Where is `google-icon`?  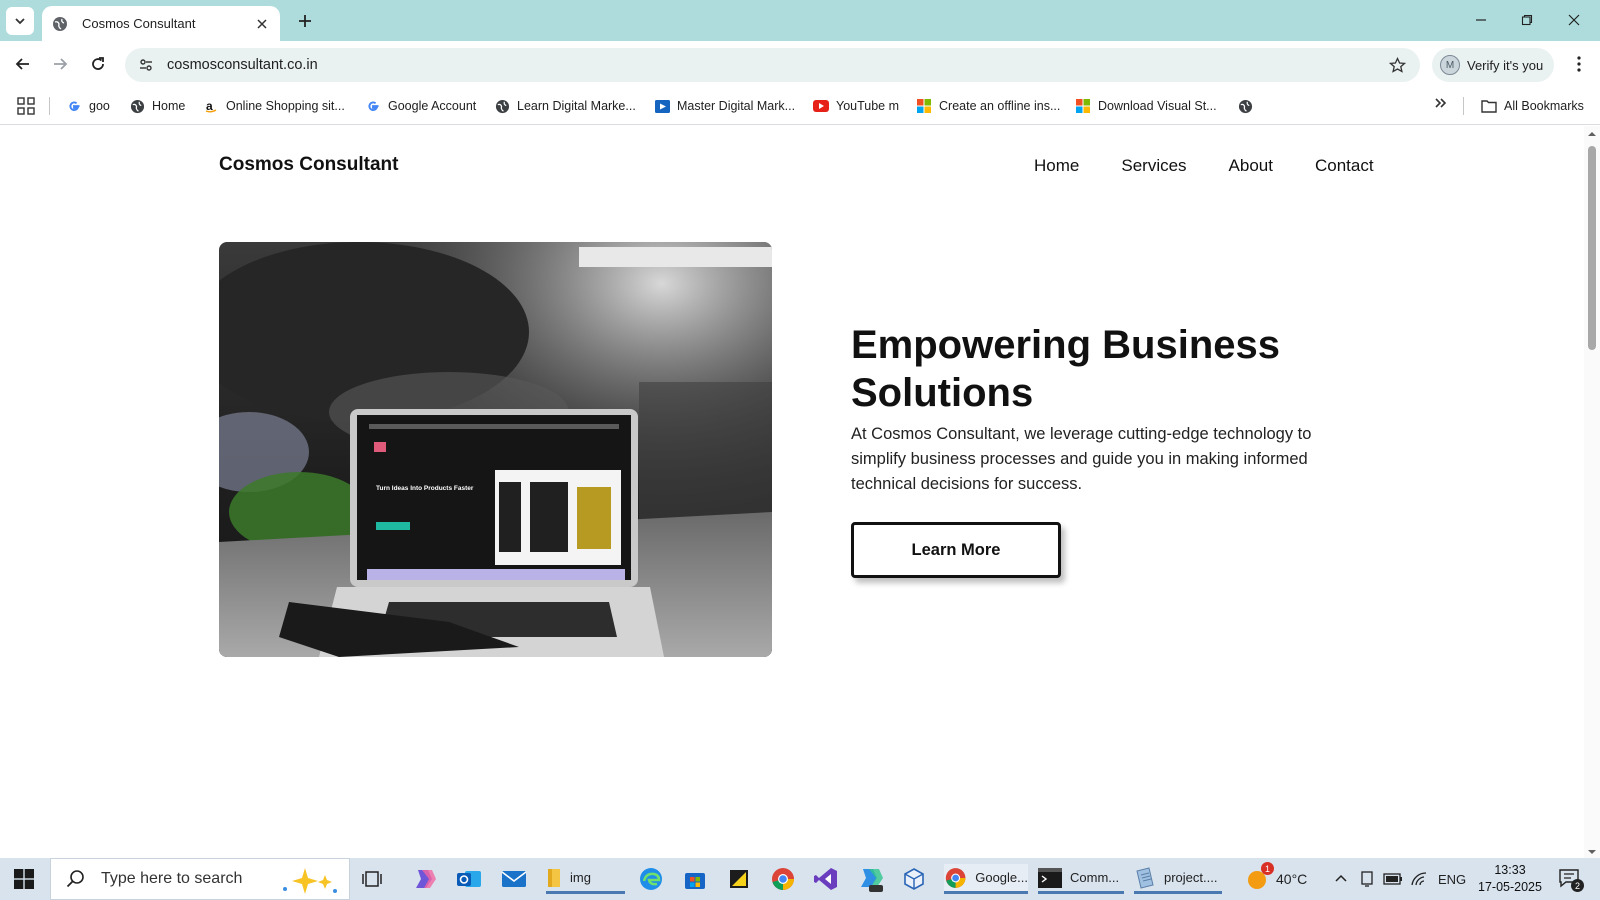
google-icon is located at coordinates (373, 106).